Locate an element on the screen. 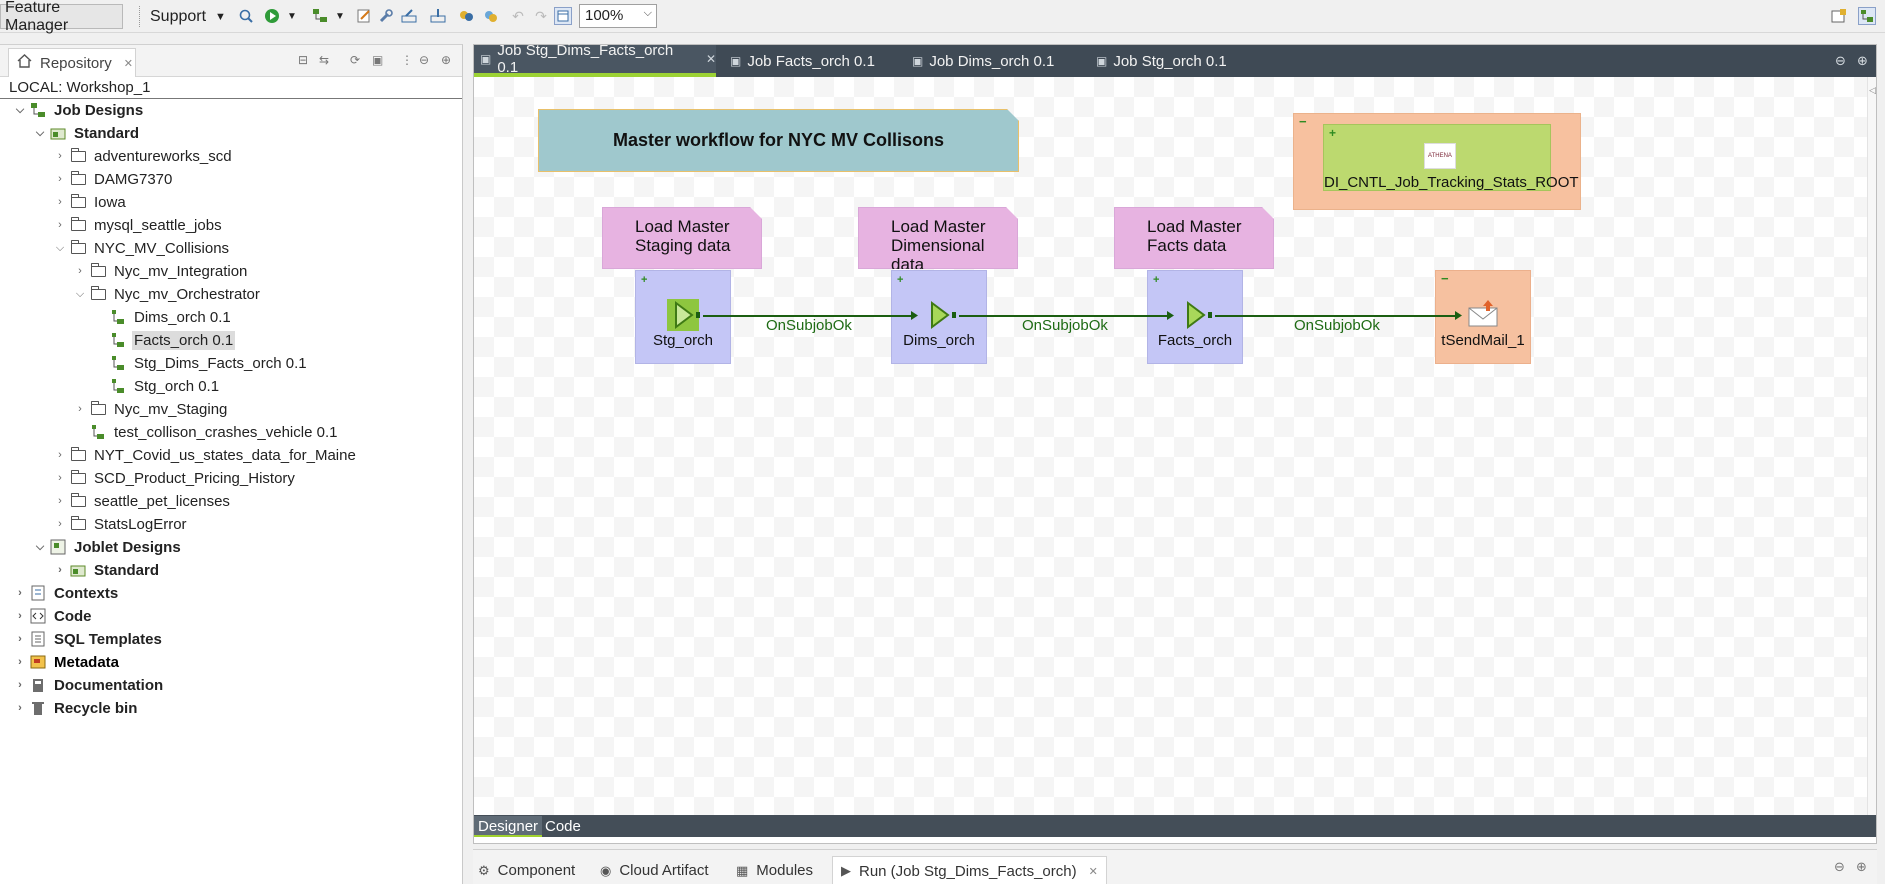 The image size is (1885, 884). link-editor-icon: ⇆ is located at coordinates (324, 60).